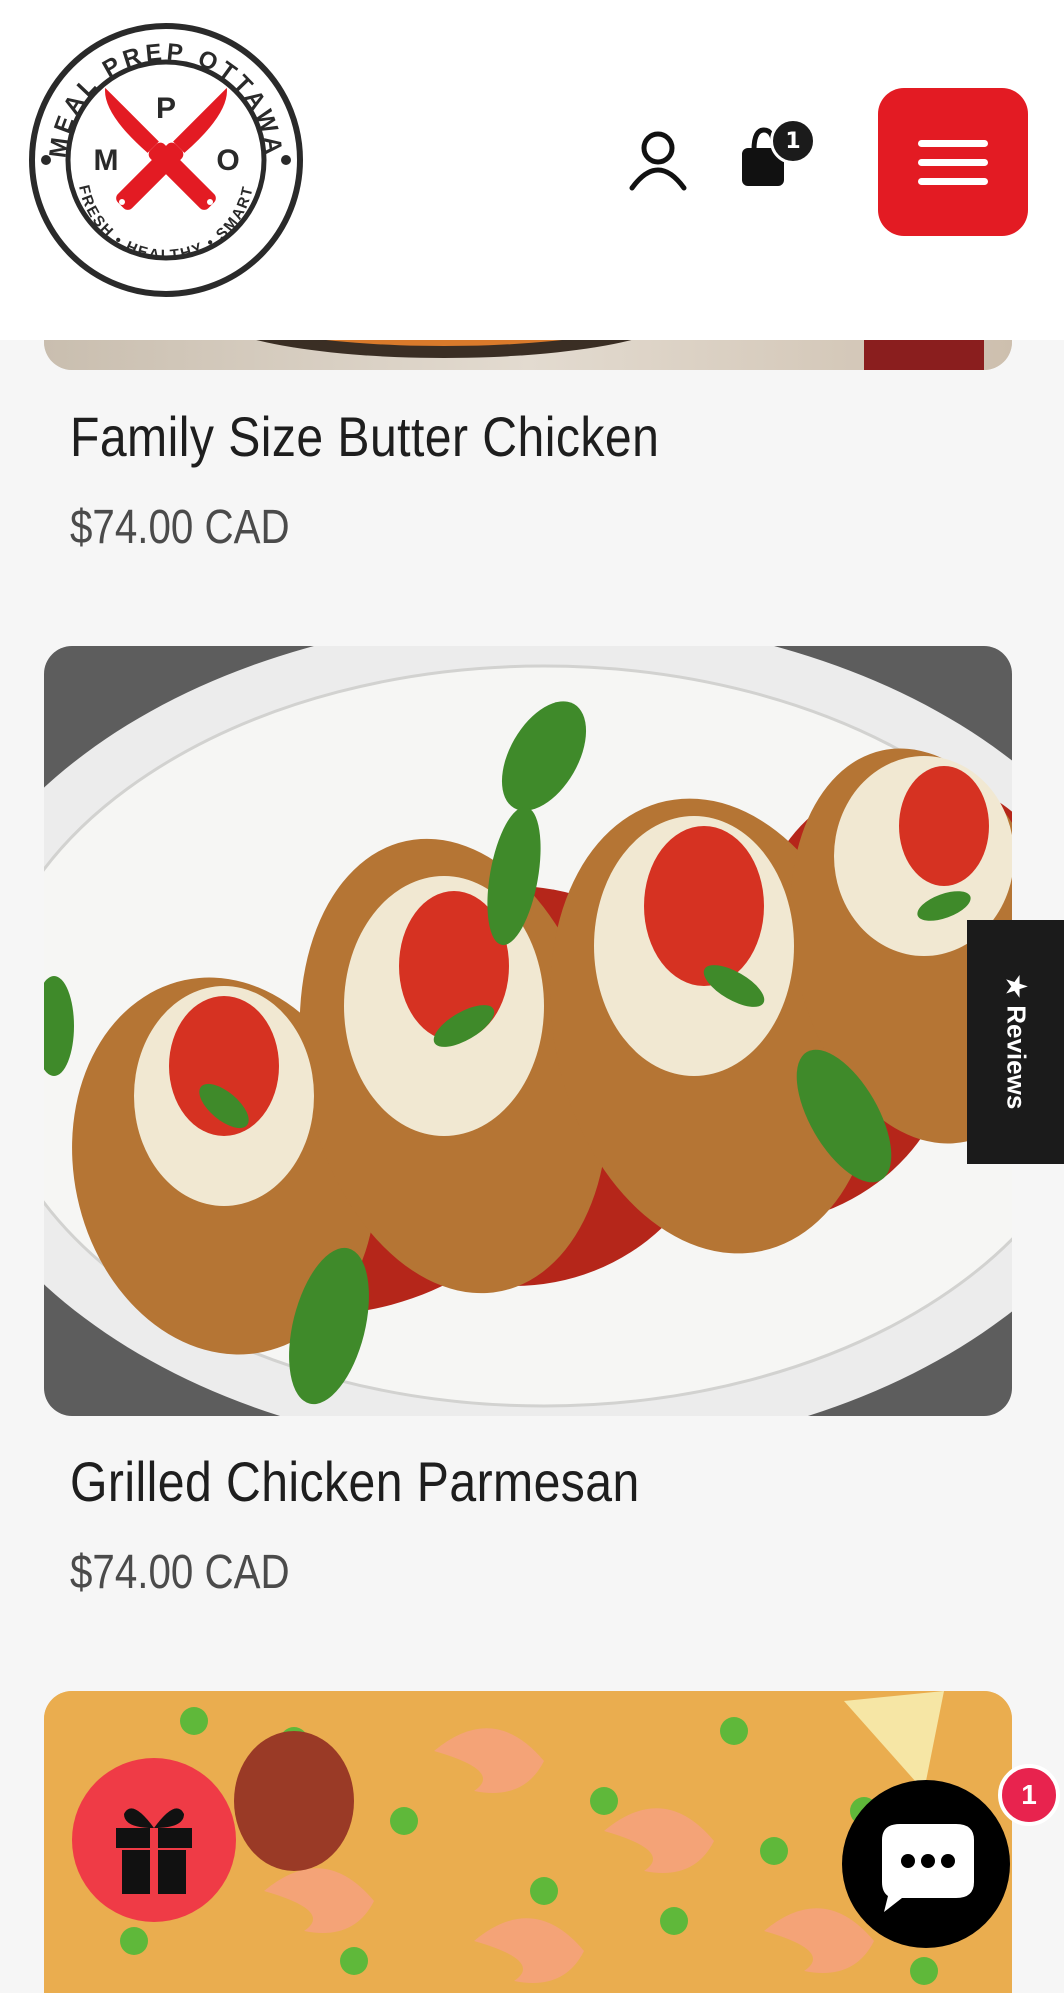 The width and height of the screenshot is (1064, 1993). I want to click on gift-icon, so click(154, 1851).